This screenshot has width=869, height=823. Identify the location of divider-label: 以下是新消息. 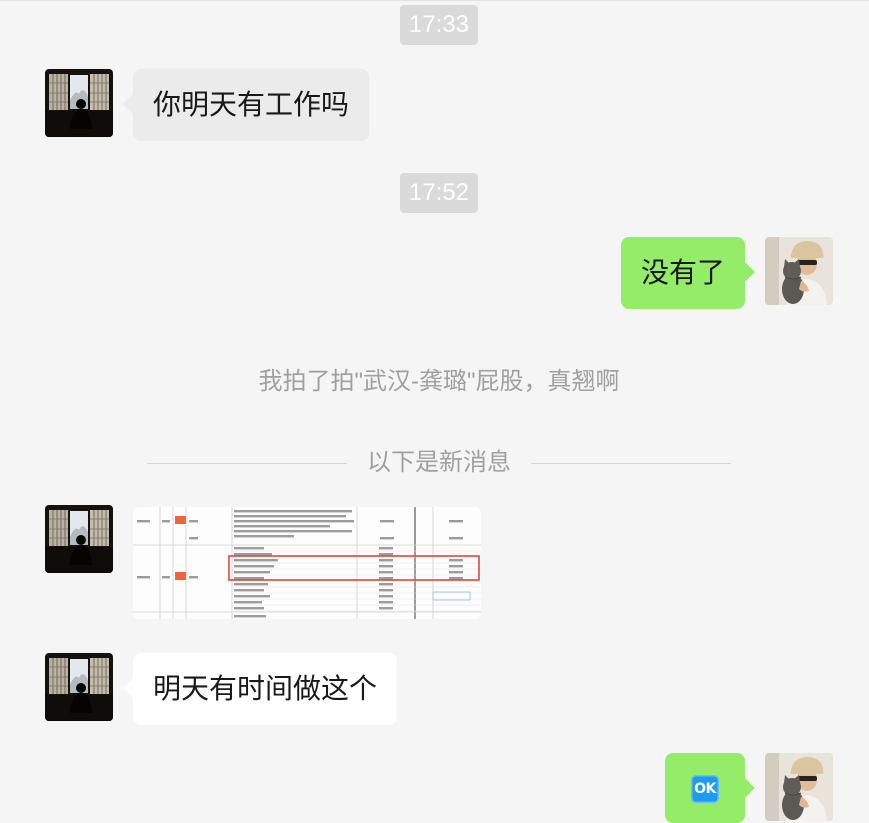
(439, 462).